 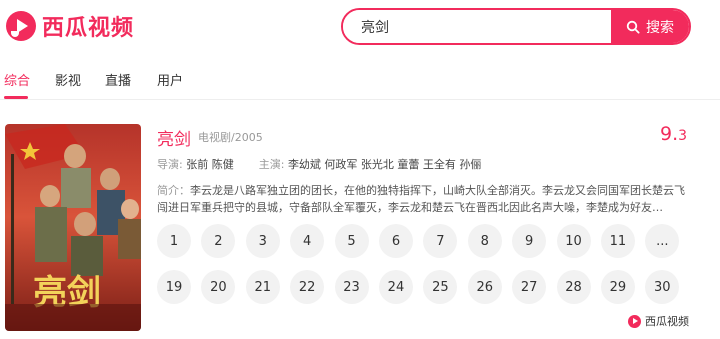 What do you see at coordinates (210, 164) in the screenshot?
I see `directors: 张前 陈健` at bounding box center [210, 164].